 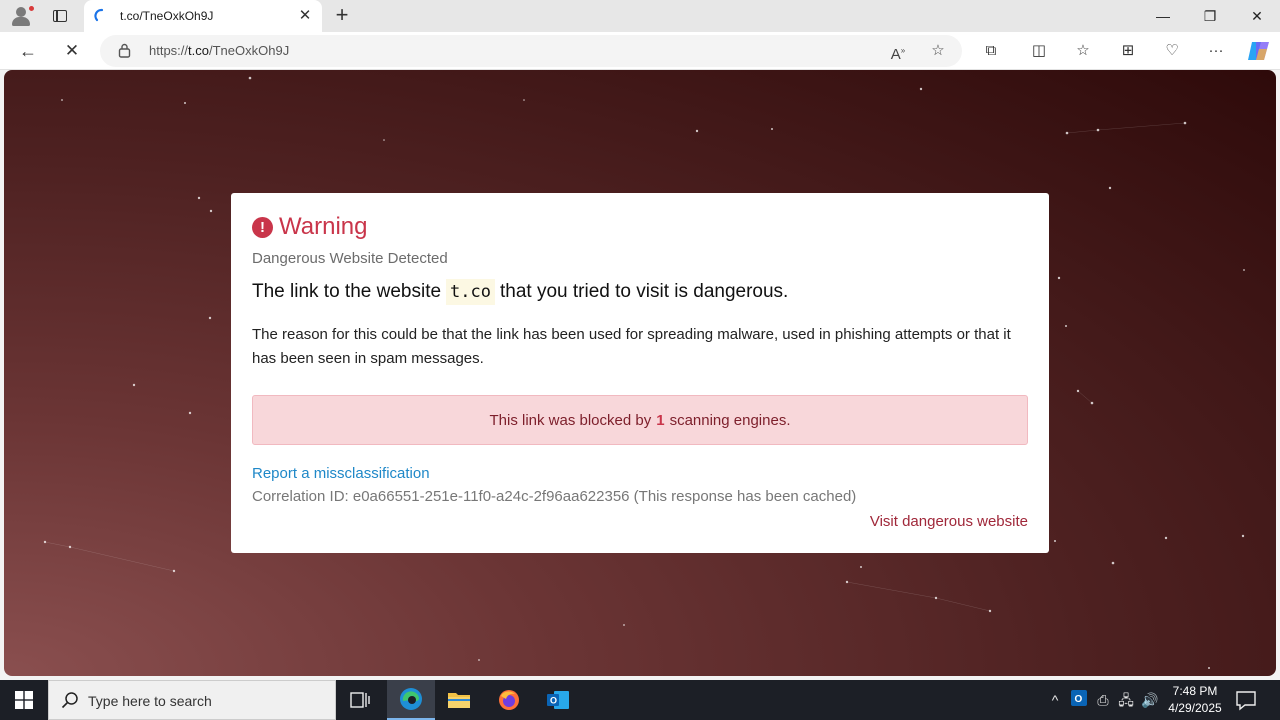 I want to click on search-placeholder: Type here to search, so click(x=150, y=701).